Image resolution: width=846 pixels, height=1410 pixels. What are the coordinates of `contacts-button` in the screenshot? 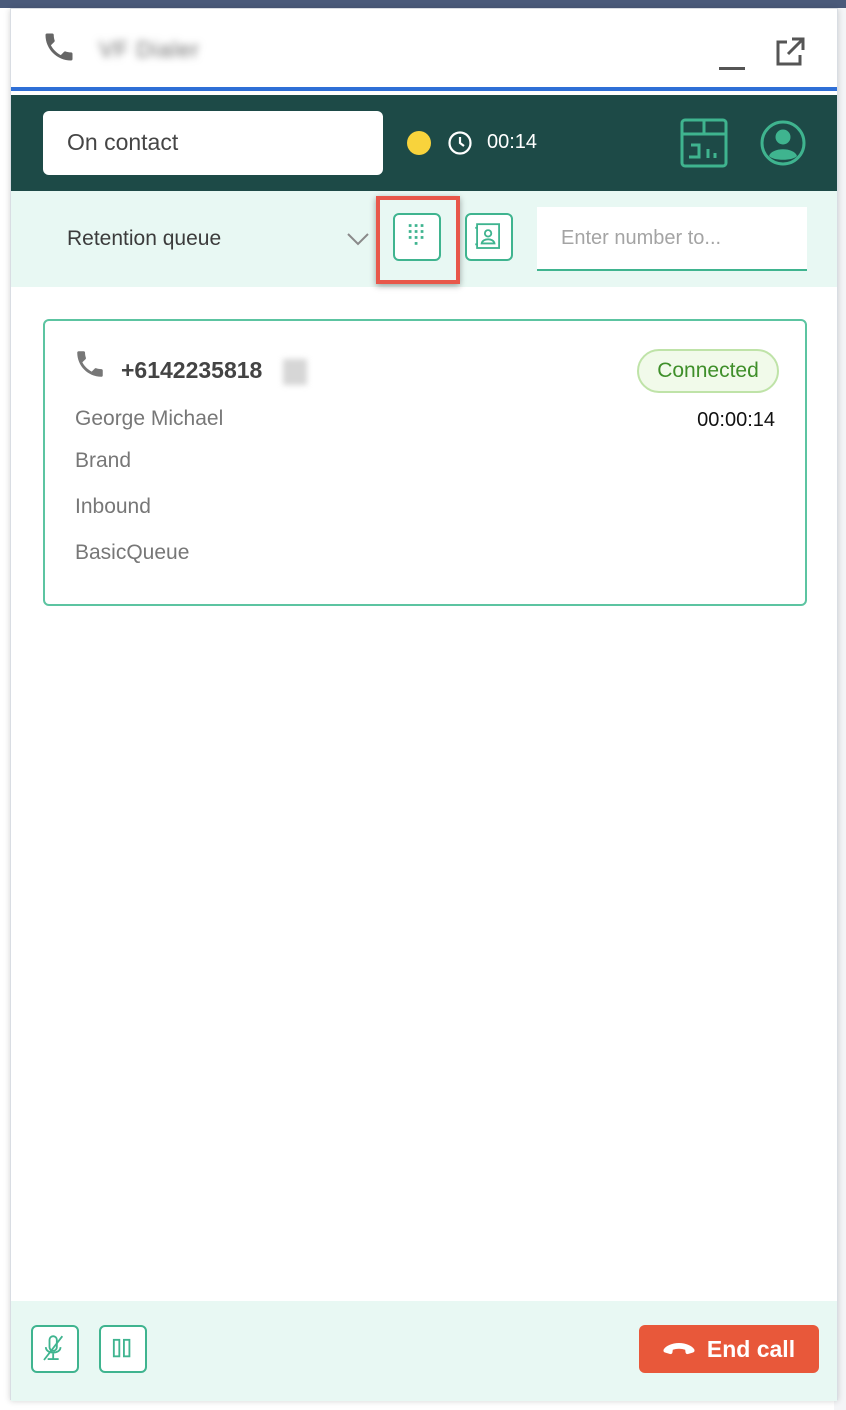 It's located at (489, 237).